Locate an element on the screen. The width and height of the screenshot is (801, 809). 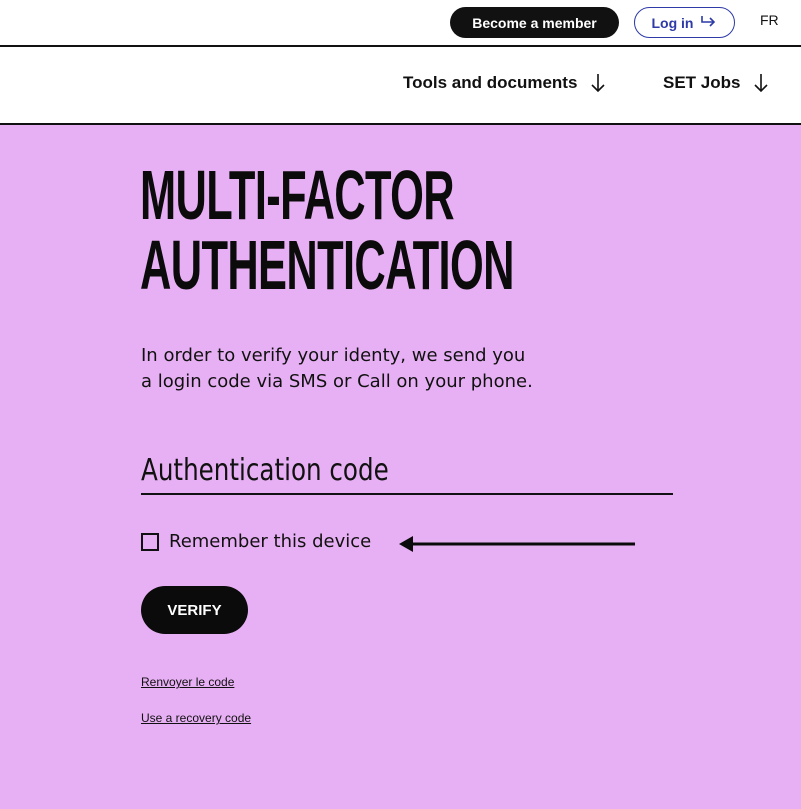
nav-item-label: Tools and documents is located at coordinates (490, 82).